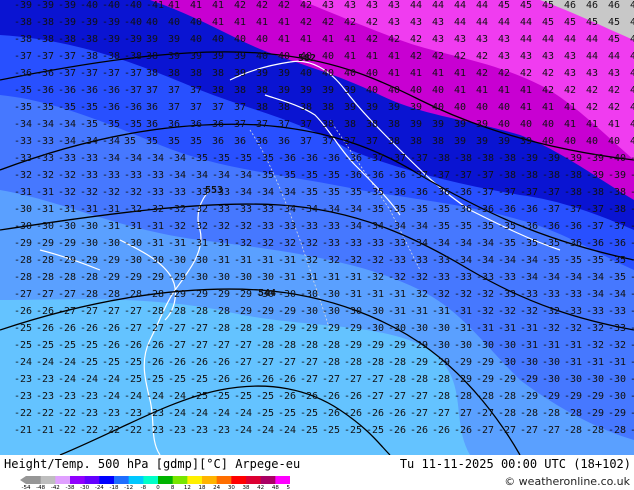 This screenshot has width=634, height=490. I want to click on legend-tick: 12, so click(187, 487).